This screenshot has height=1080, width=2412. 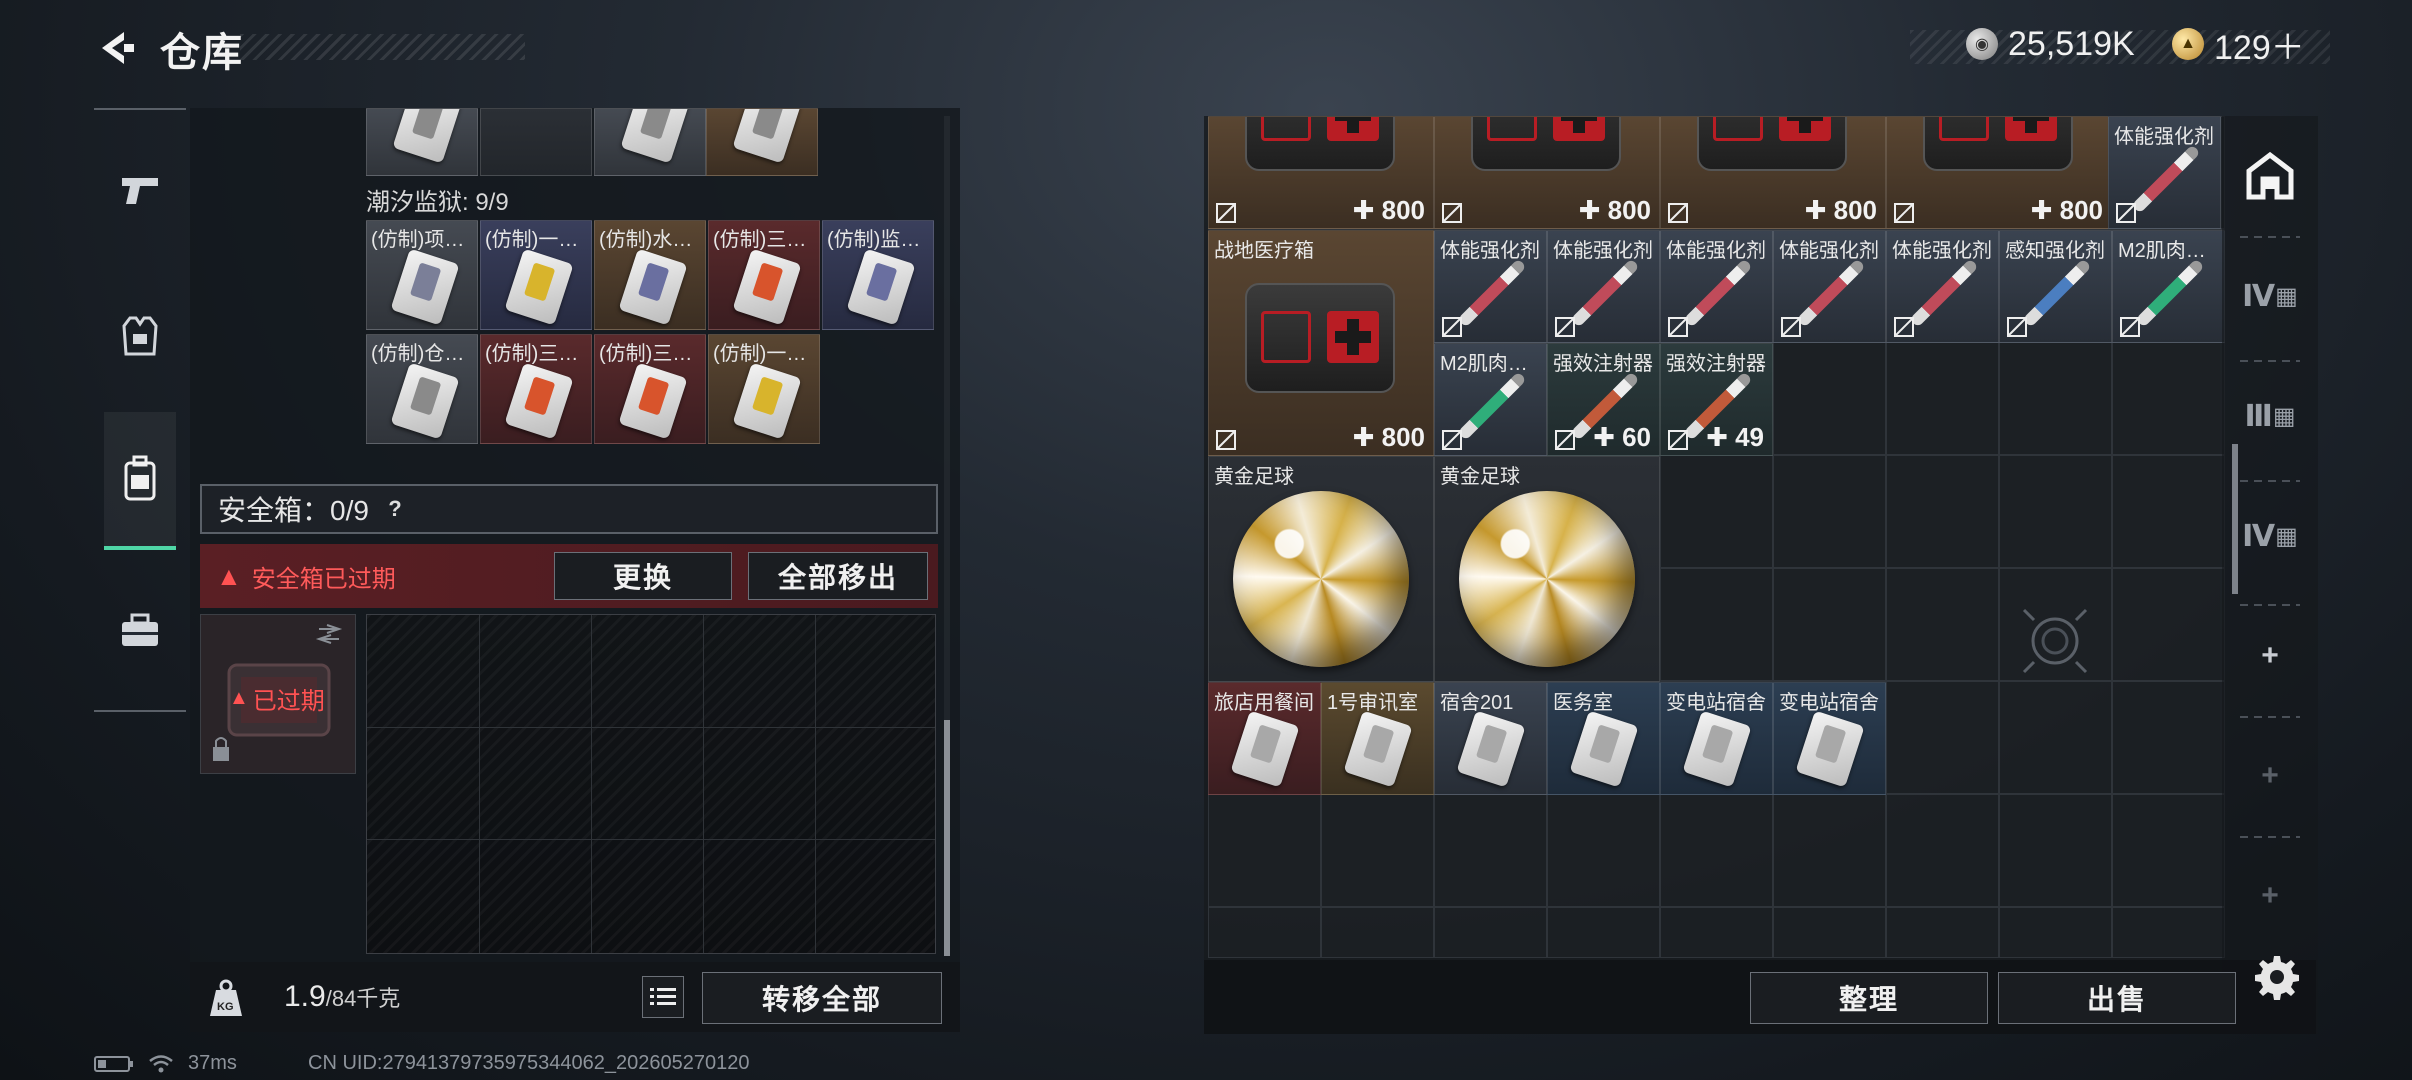 What do you see at coordinates (140, 481) in the screenshot?
I see `sidebar-item-backpack` at bounding box center [140, 481].